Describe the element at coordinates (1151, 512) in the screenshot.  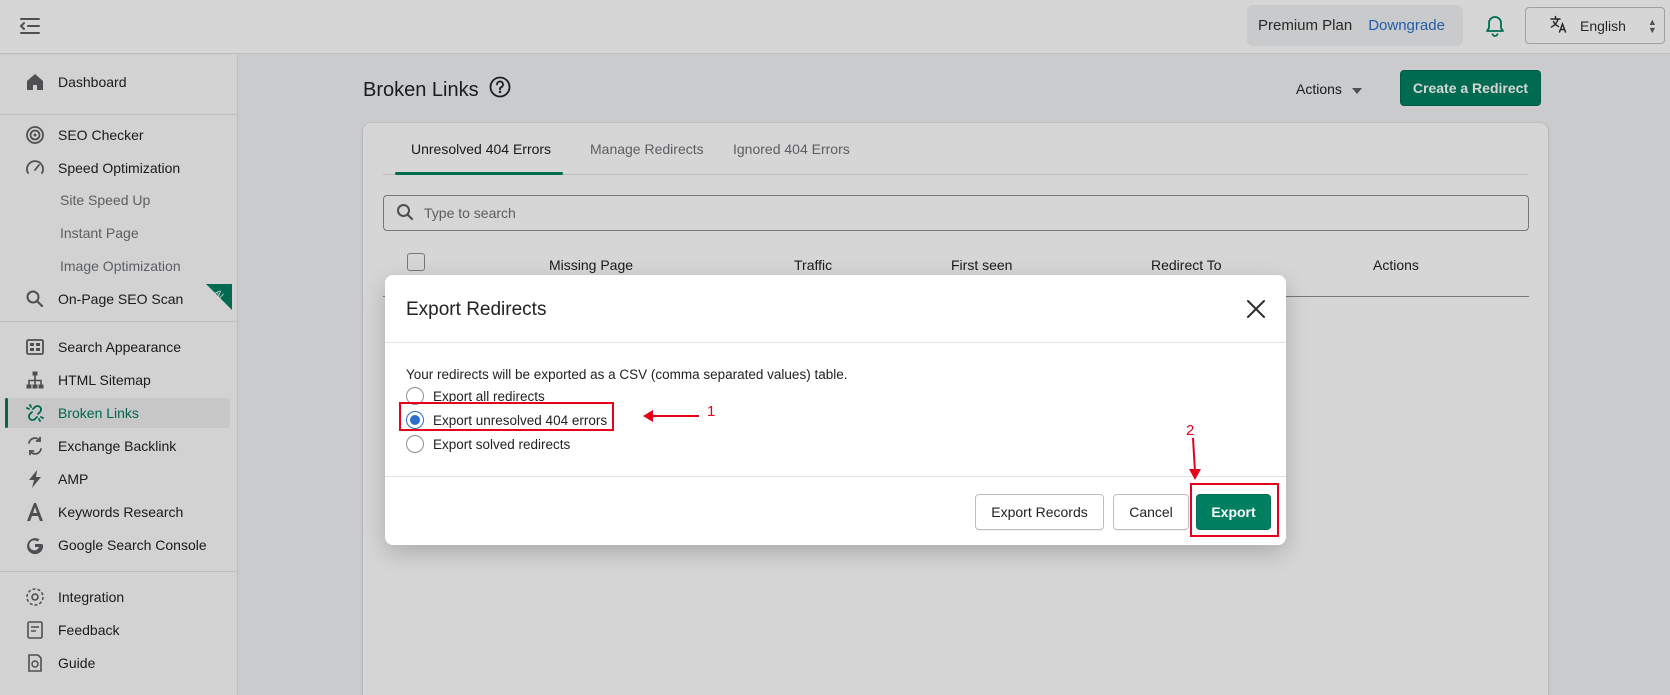
I see `cancel-button: Cancel` at that location.